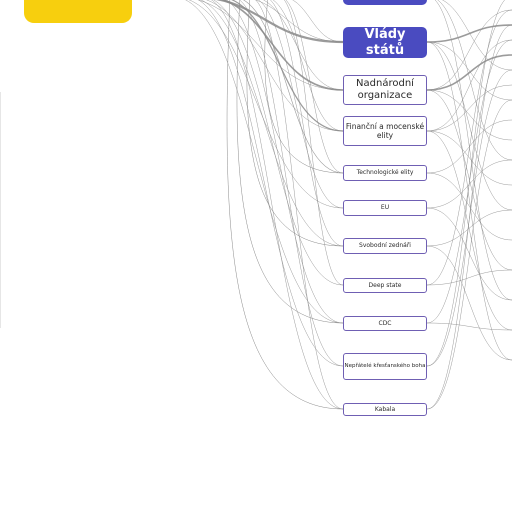 This screenshot has width=512, height=512. I want to click on node-label: Svobodní zednáři, so click(385, 246).